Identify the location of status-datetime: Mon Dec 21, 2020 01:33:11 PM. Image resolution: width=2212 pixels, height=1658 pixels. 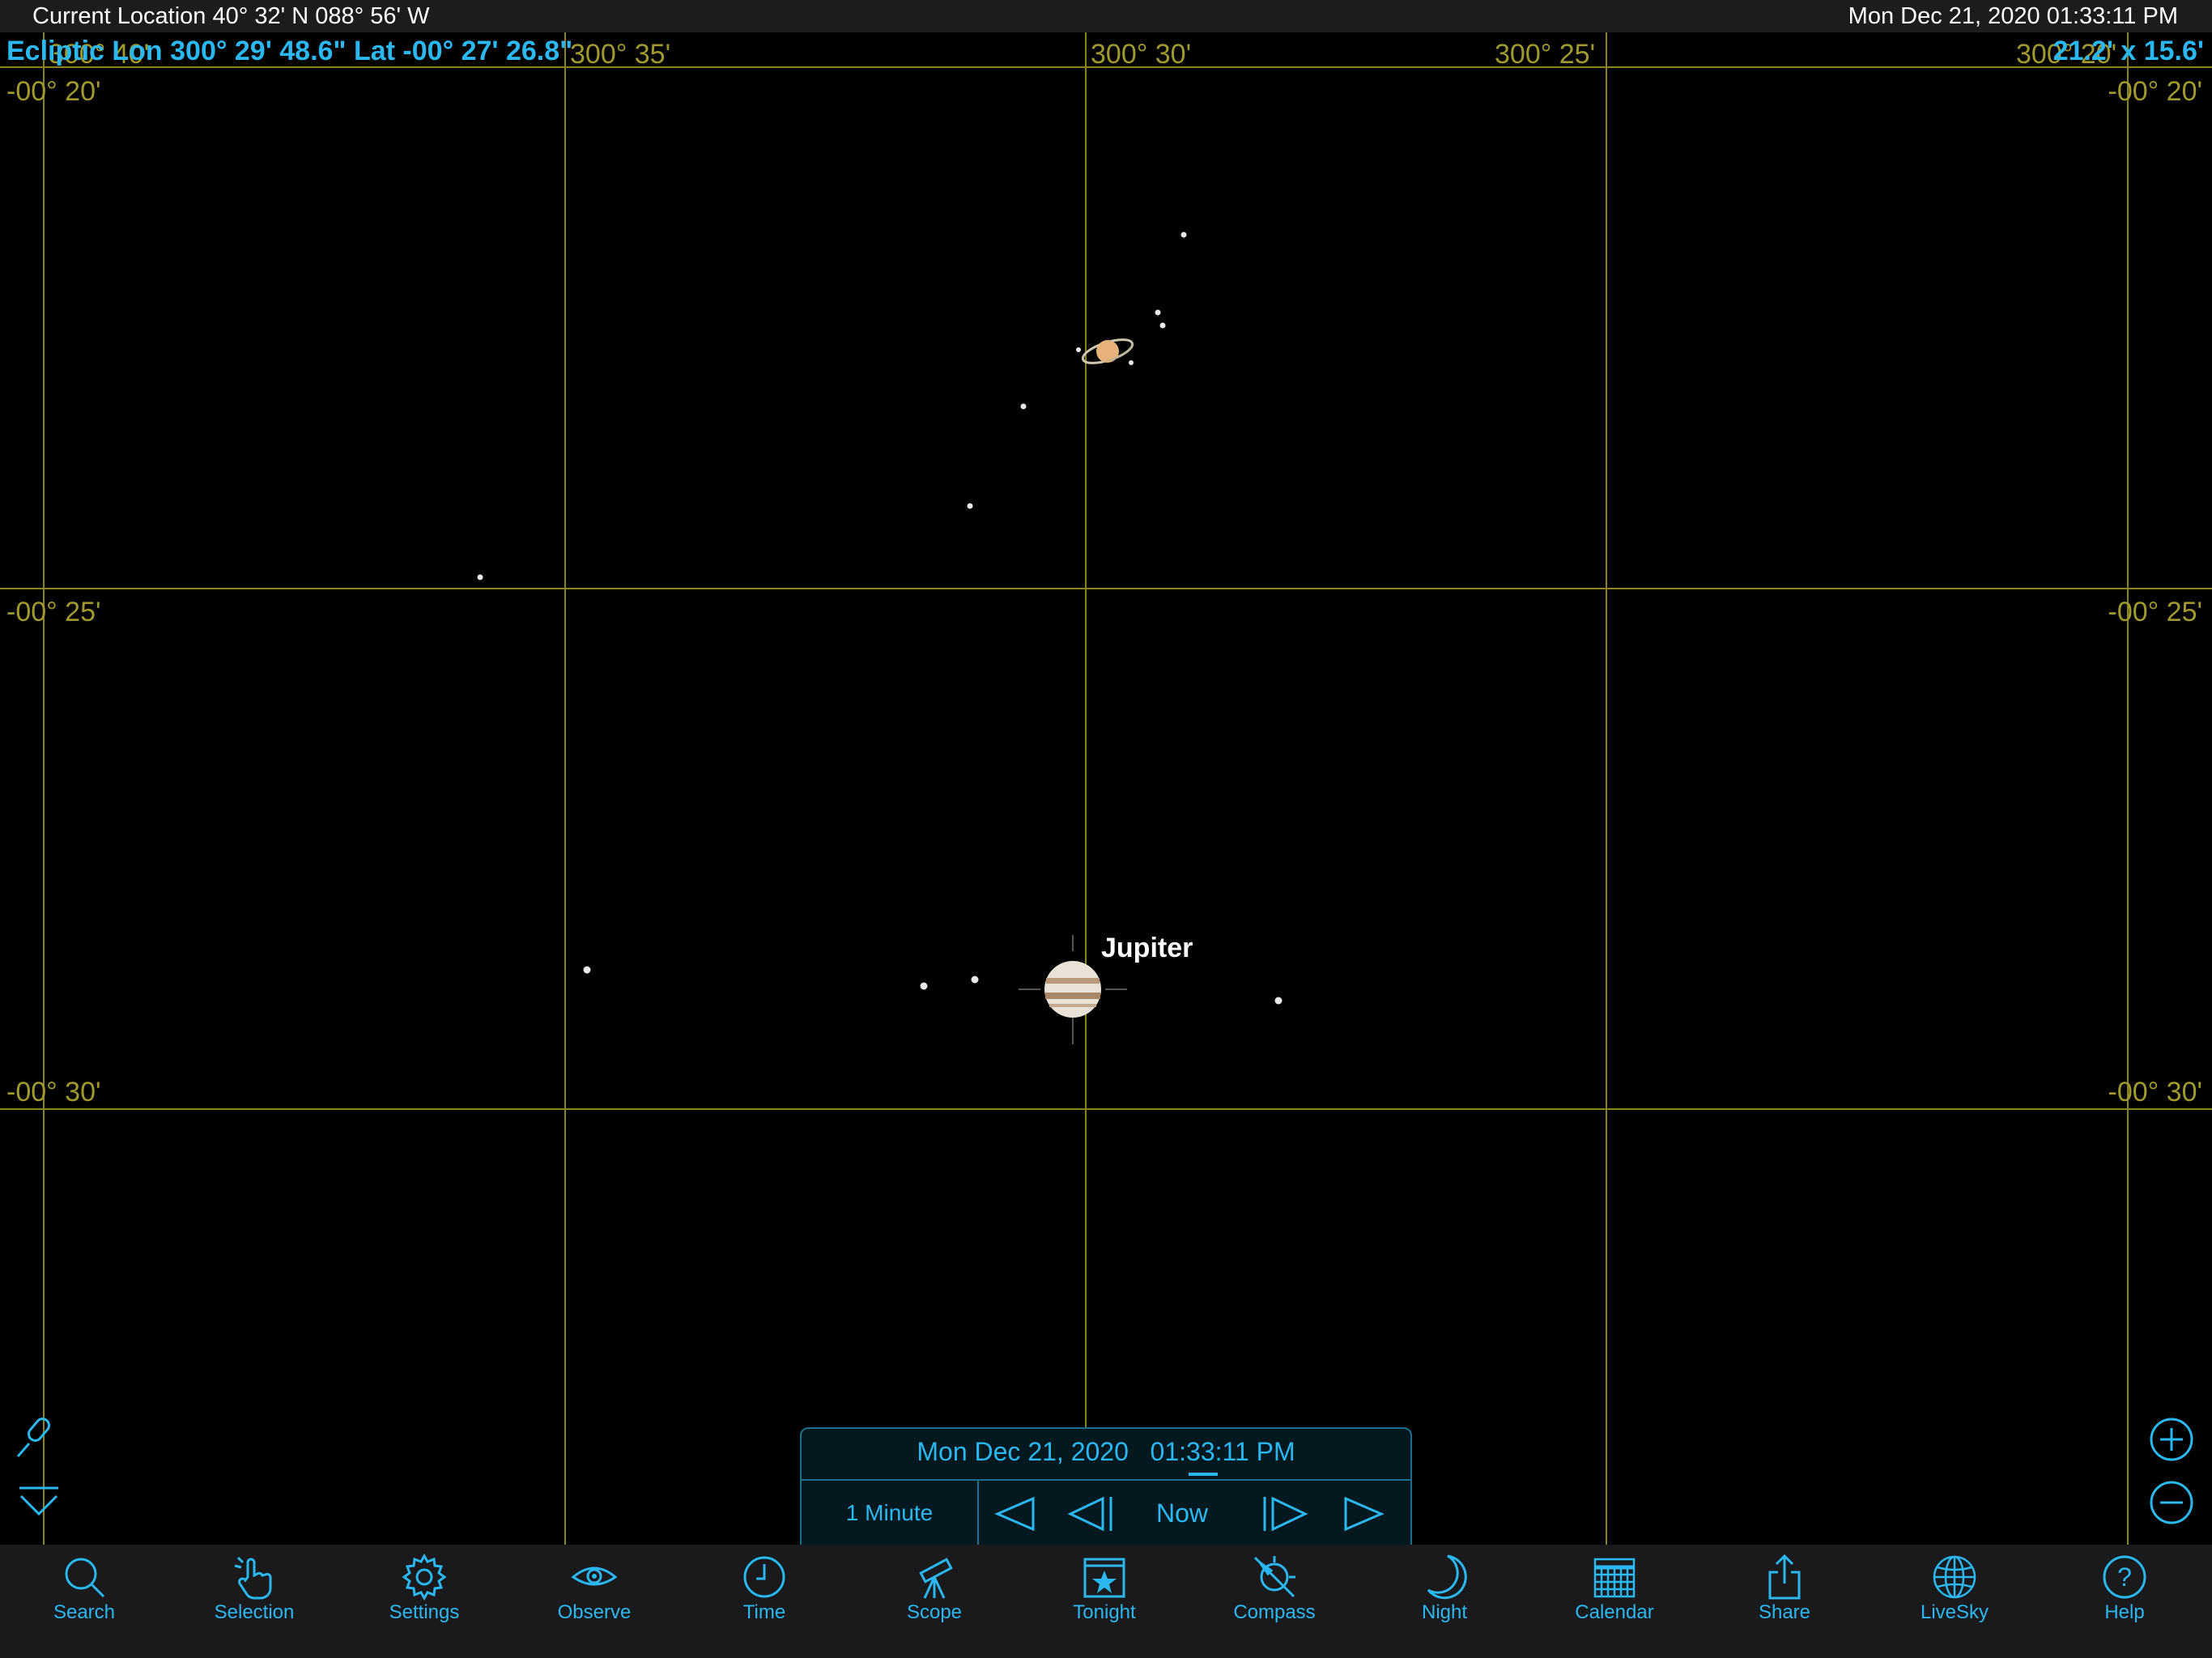
(2013, 16).